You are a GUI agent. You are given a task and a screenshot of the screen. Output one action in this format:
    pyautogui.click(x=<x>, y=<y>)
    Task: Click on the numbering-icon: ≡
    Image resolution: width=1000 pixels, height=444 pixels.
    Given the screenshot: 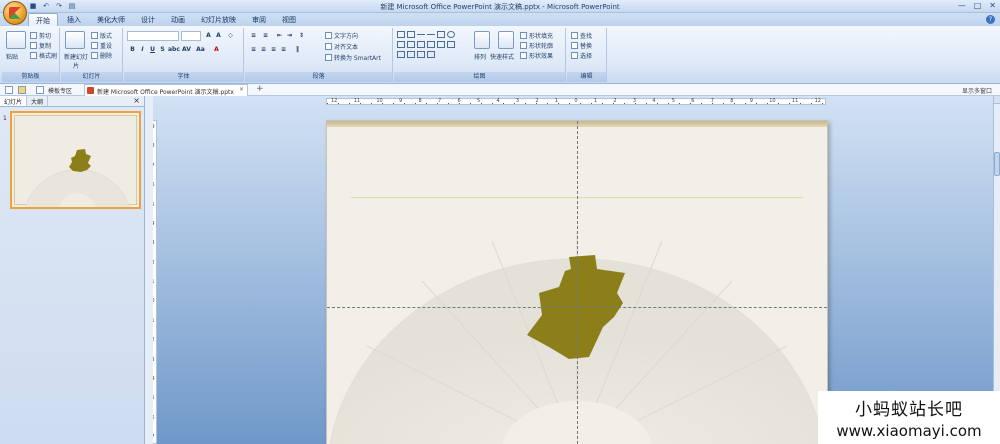 What is the action you would take?
    pyautogui.click(x=265, y=35)
    